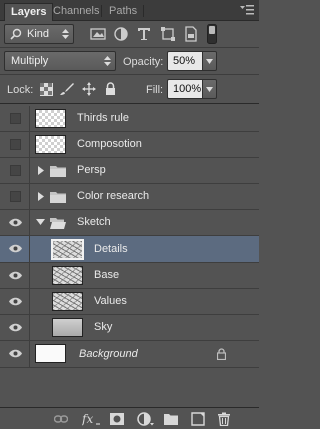  What do you see at coordinates (129, 89) in the screenshot?
I see `lock-fill-row: Lock: Fill: 100%` at bounding box center [129, 89].